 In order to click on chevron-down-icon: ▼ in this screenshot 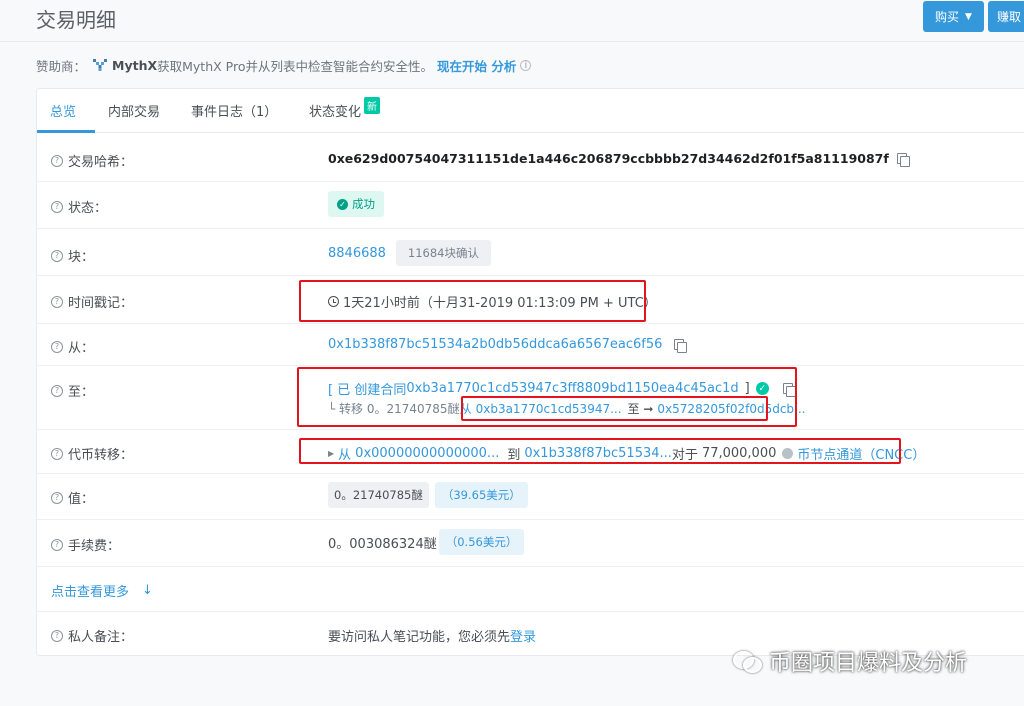, I will do `click(968, 16)`.